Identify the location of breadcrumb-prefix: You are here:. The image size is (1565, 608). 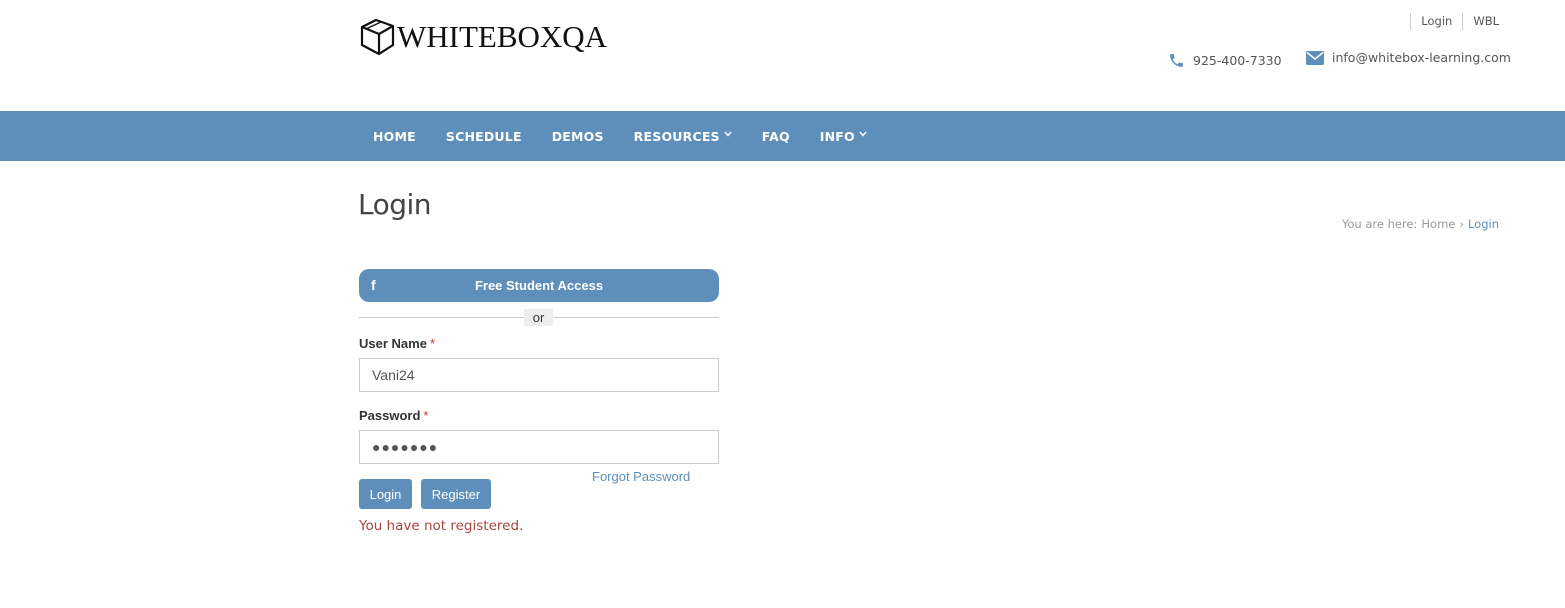
(1379, 224).